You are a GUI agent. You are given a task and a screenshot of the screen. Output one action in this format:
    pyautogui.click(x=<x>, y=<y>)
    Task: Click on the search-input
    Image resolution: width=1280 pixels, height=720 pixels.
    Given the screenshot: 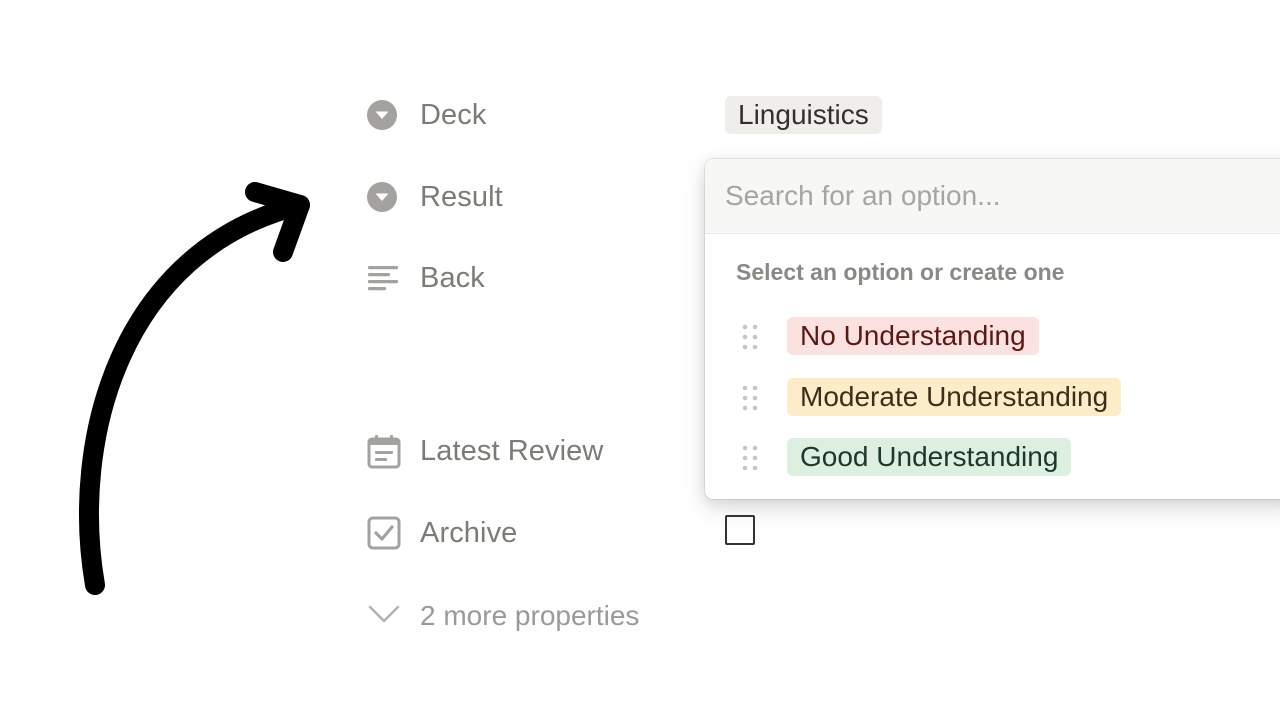 What is the action you would take?
    pyautogui.click(x=1002, y=196)
    